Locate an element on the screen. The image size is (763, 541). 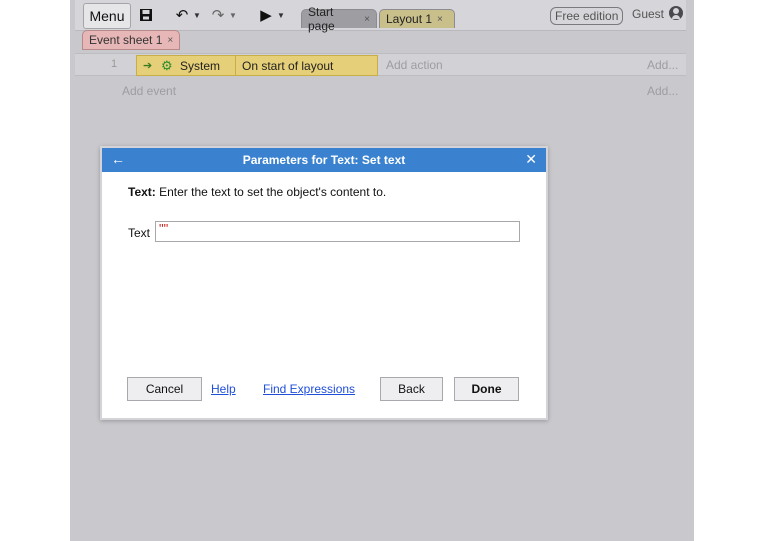
play-dropdown-icon: ▼ is located at coordinates (281, 15).